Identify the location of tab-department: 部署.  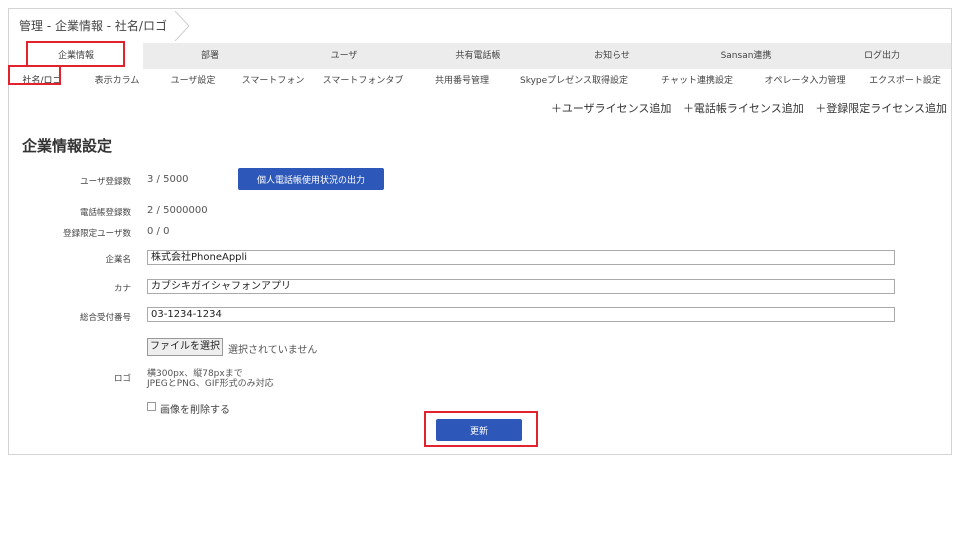
(210, 56).